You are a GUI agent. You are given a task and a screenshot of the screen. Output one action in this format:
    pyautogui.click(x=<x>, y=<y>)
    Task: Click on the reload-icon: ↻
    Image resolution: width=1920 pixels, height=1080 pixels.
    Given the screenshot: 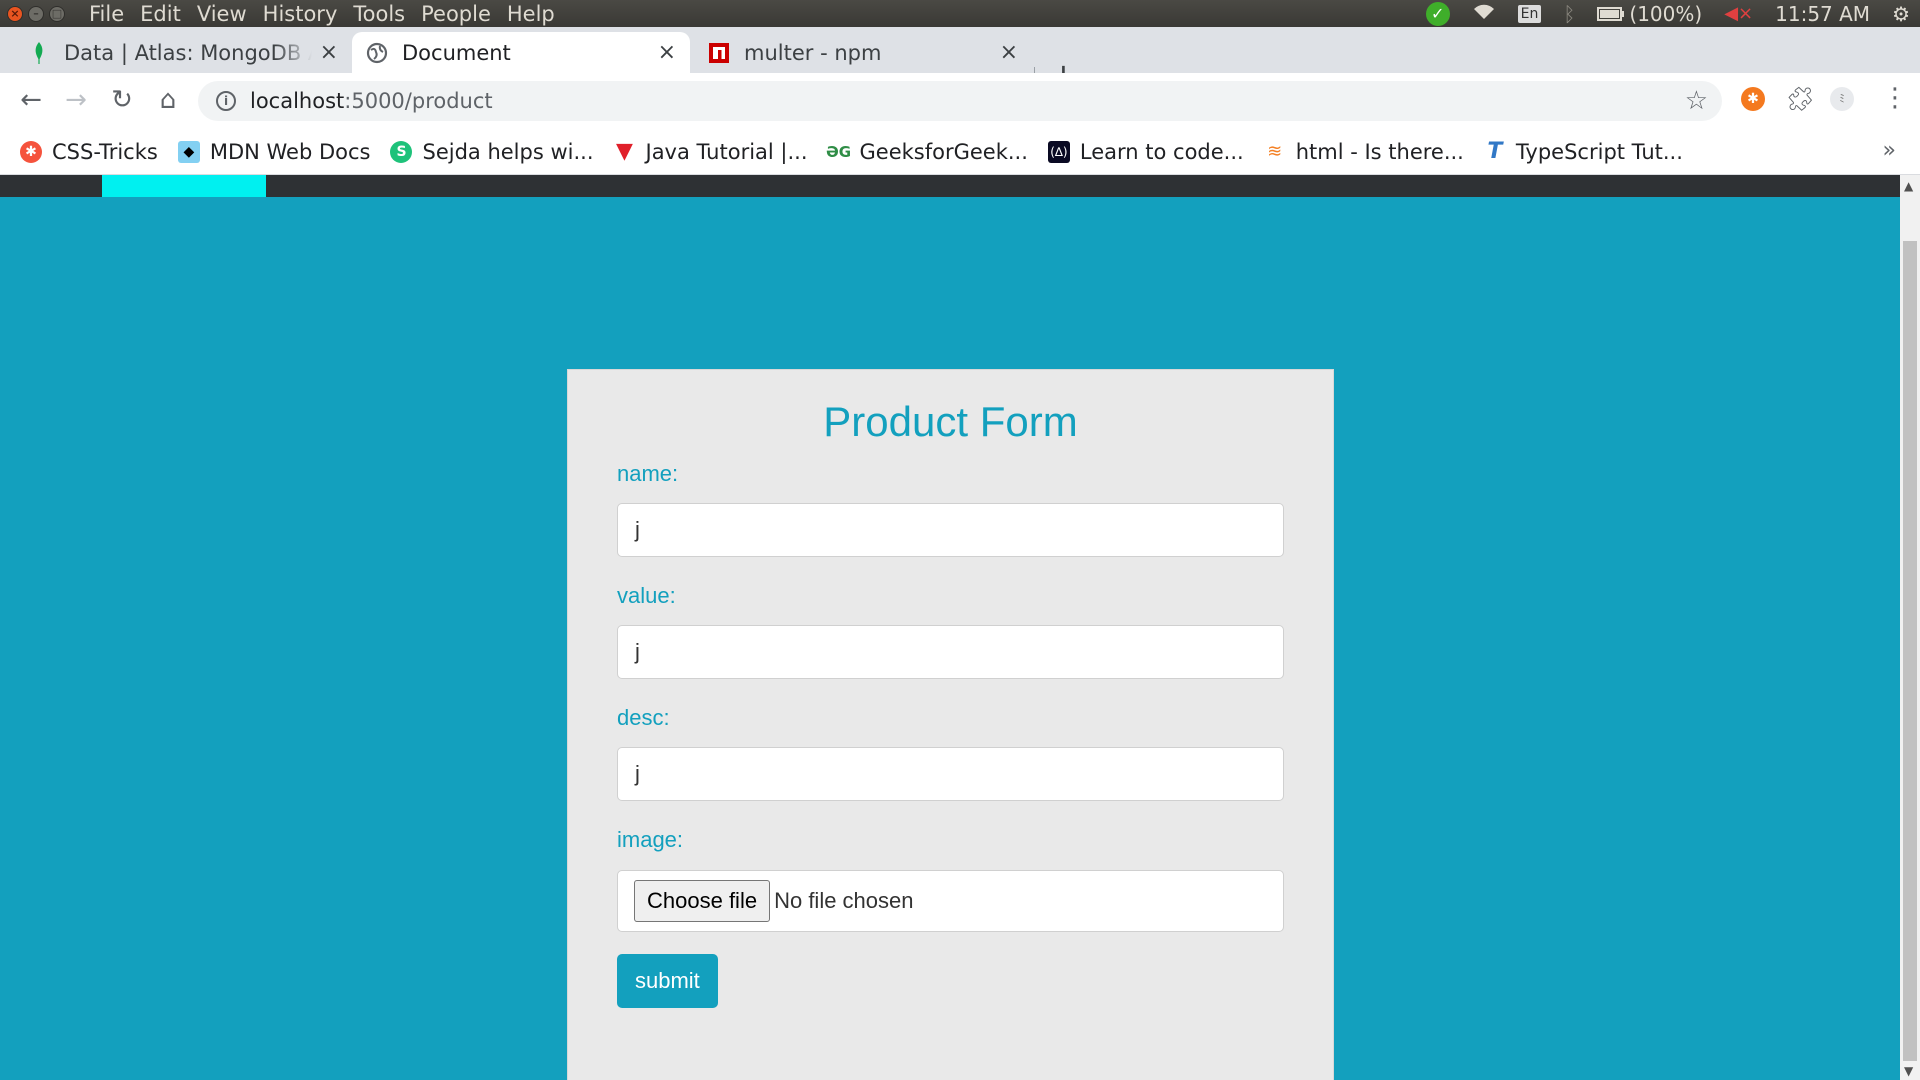 What is the action you would take?
    pyautogui.click(x=122, y=100)
    